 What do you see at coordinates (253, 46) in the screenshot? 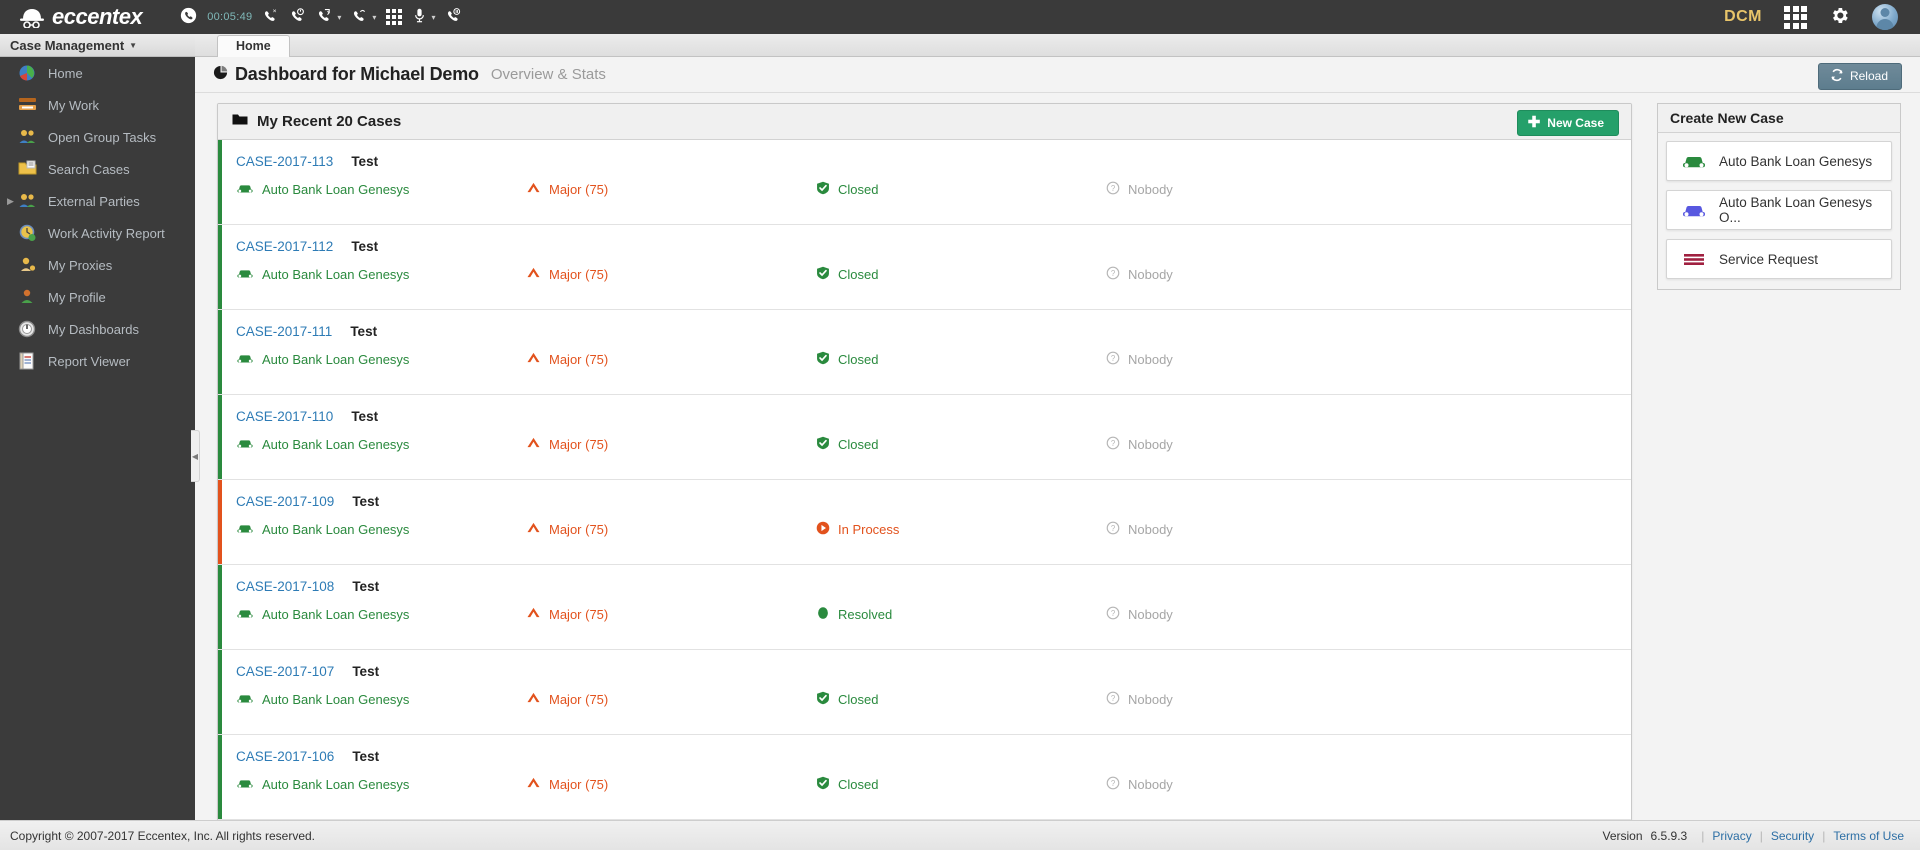
I see `tab-home: Home` at bounding box center [253, 46].